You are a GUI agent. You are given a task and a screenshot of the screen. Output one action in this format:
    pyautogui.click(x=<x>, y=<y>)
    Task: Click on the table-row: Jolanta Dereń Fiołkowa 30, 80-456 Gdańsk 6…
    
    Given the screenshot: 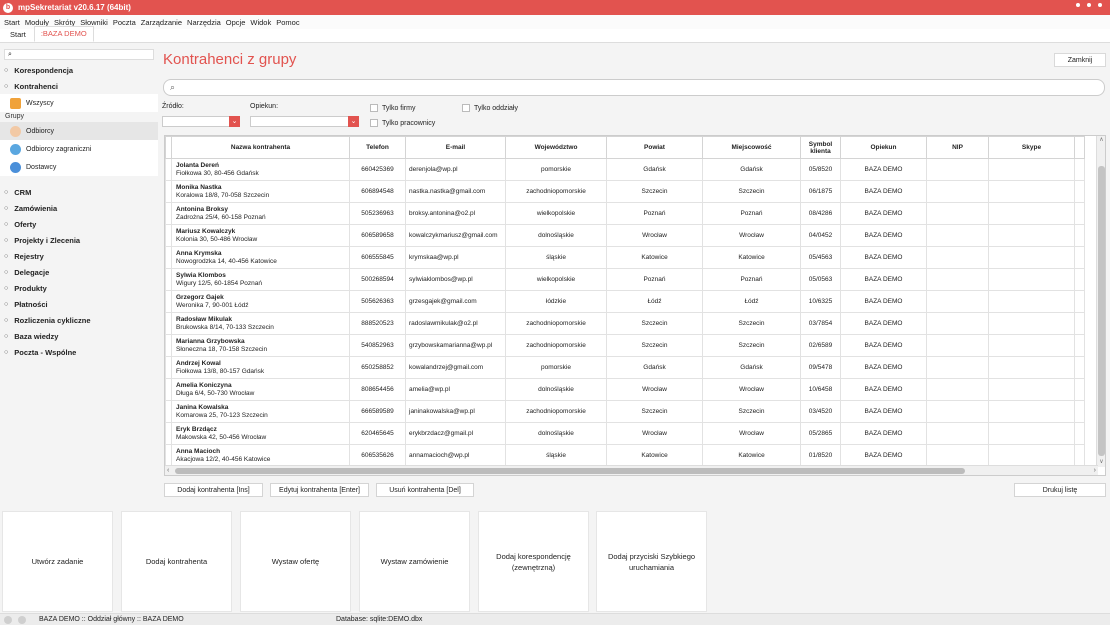 What is the action you would take?
    pyautogui.click(x=625, y=169)
    